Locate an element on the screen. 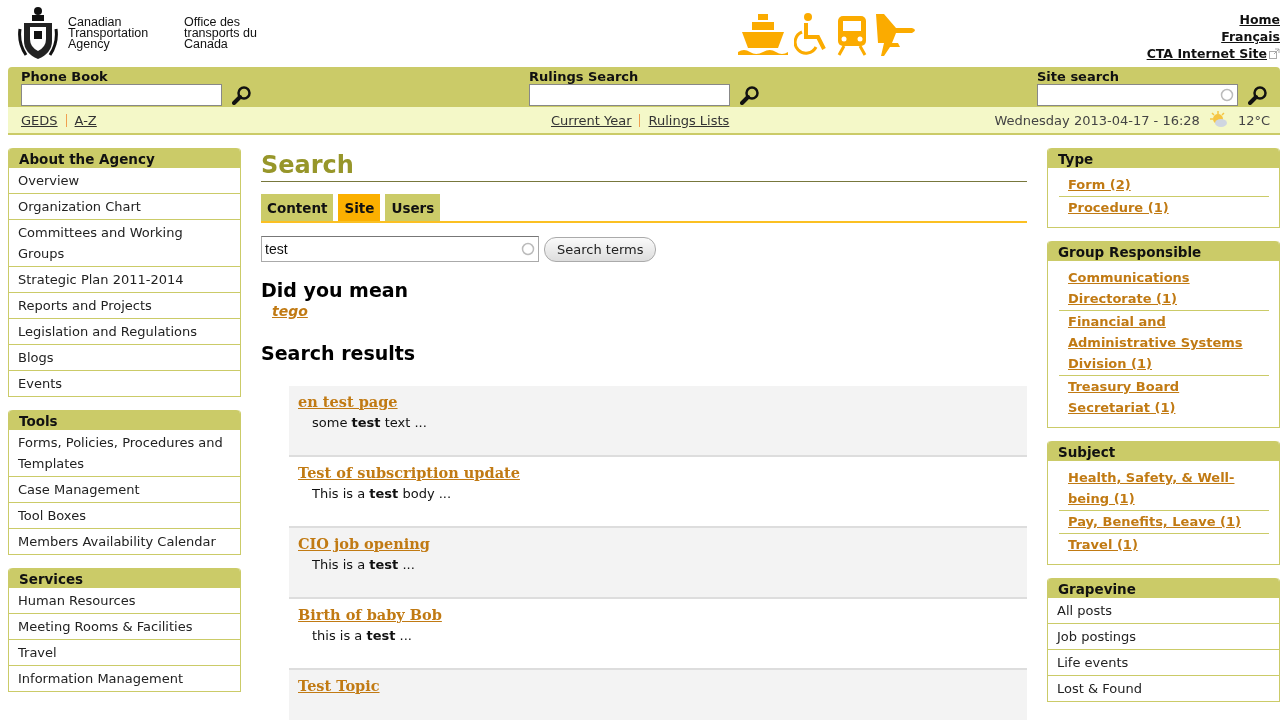 This screenshot has height=720, width=1285. header-link: Home is located at coordinates (1259, 19).